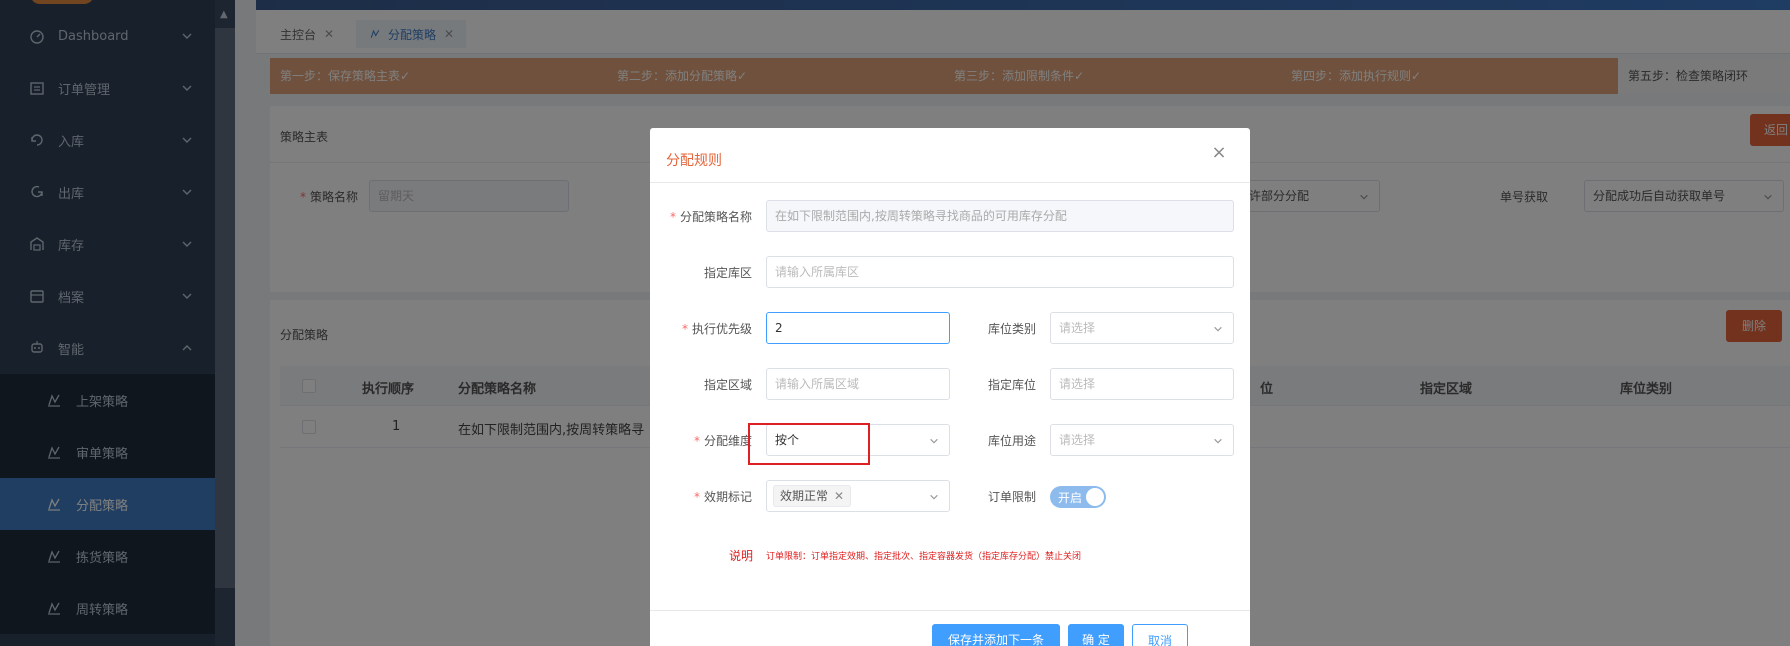  I want to click on order-limit-label: 订单限制, so click(1011, 497).